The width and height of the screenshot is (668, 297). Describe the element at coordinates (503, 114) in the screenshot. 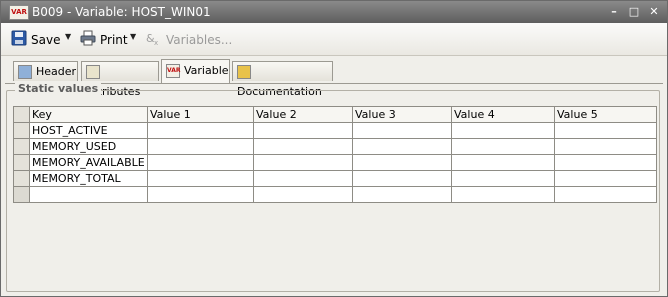

I see `column-header: Value 4` at that location.